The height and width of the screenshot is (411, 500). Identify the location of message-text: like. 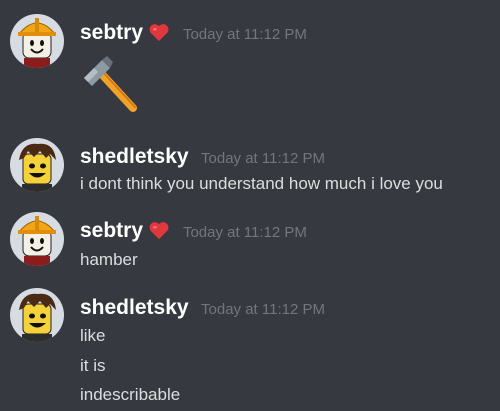
(93, 335).